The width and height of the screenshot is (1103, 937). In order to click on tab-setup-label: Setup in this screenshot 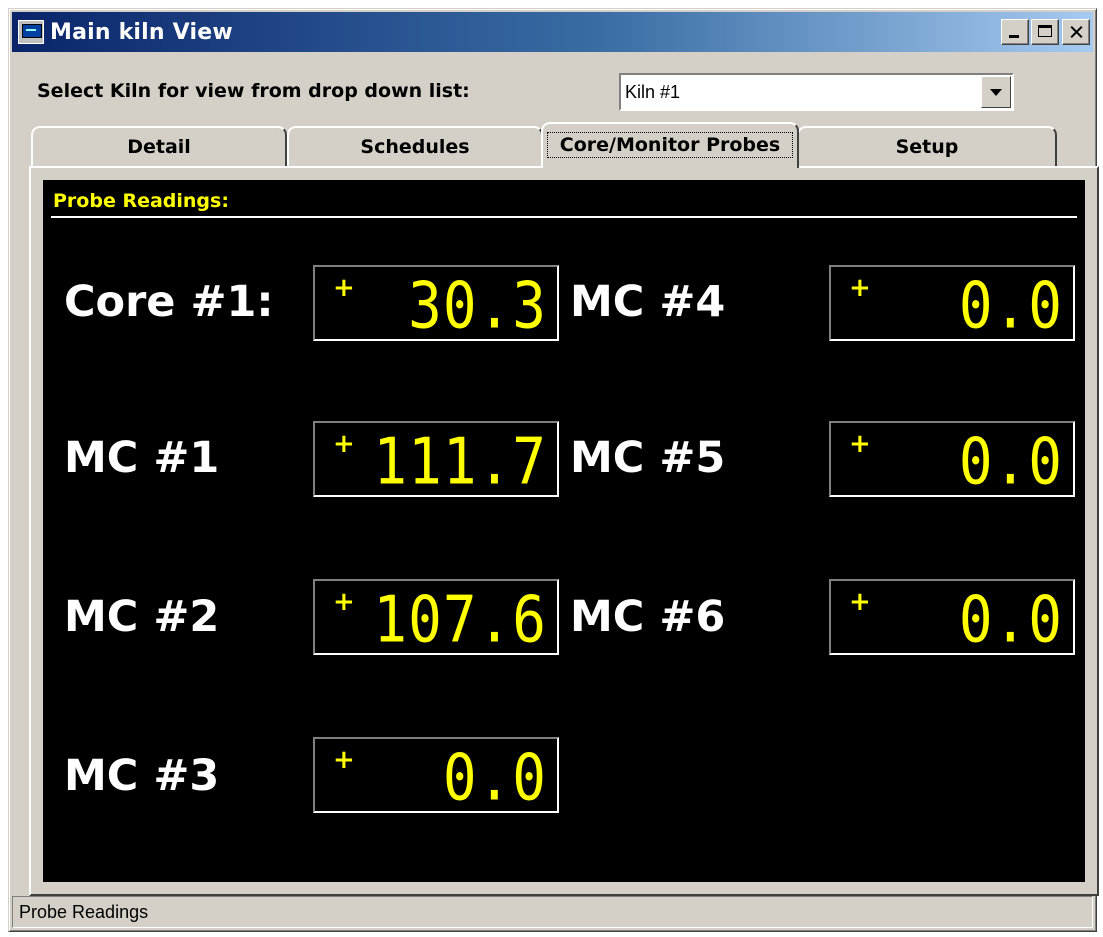, I will do `click(927, 147)`.